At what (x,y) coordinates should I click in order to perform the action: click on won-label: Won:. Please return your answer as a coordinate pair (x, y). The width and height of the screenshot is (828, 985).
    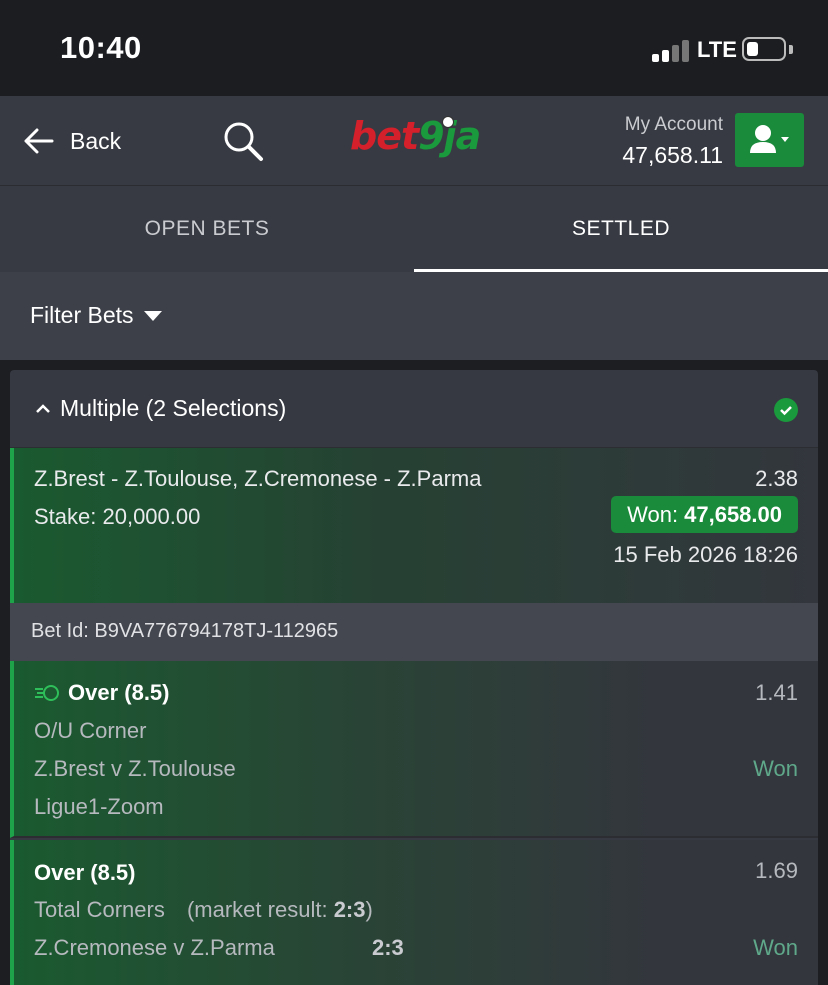
    Looking at the image, I should click on (653, 514).